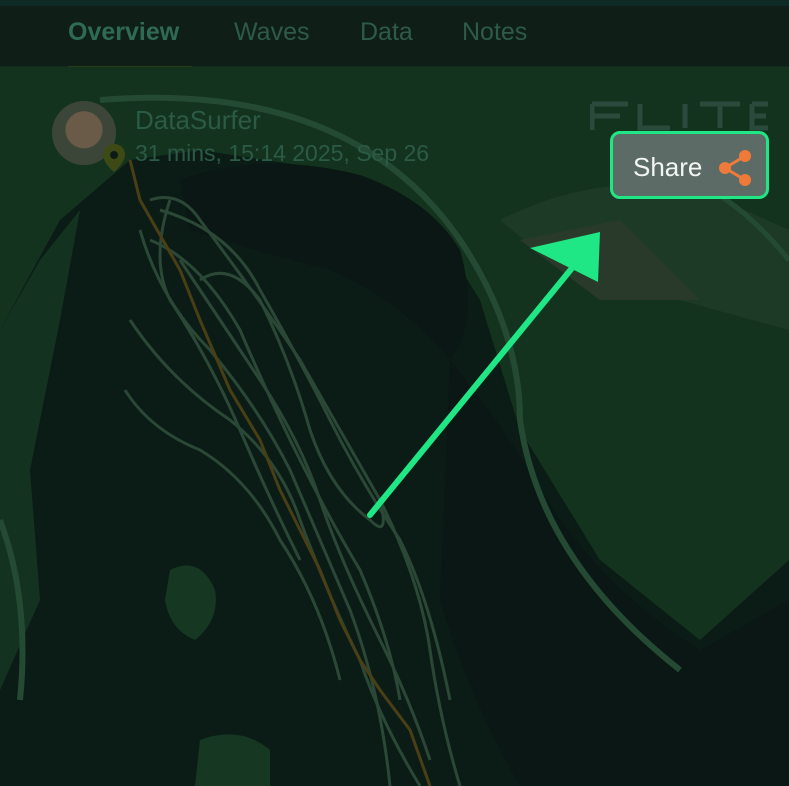 Image resolution: width=789 pixels, height=786 pixels. I want to click on tab-waves: Waves, so click(271, 32).